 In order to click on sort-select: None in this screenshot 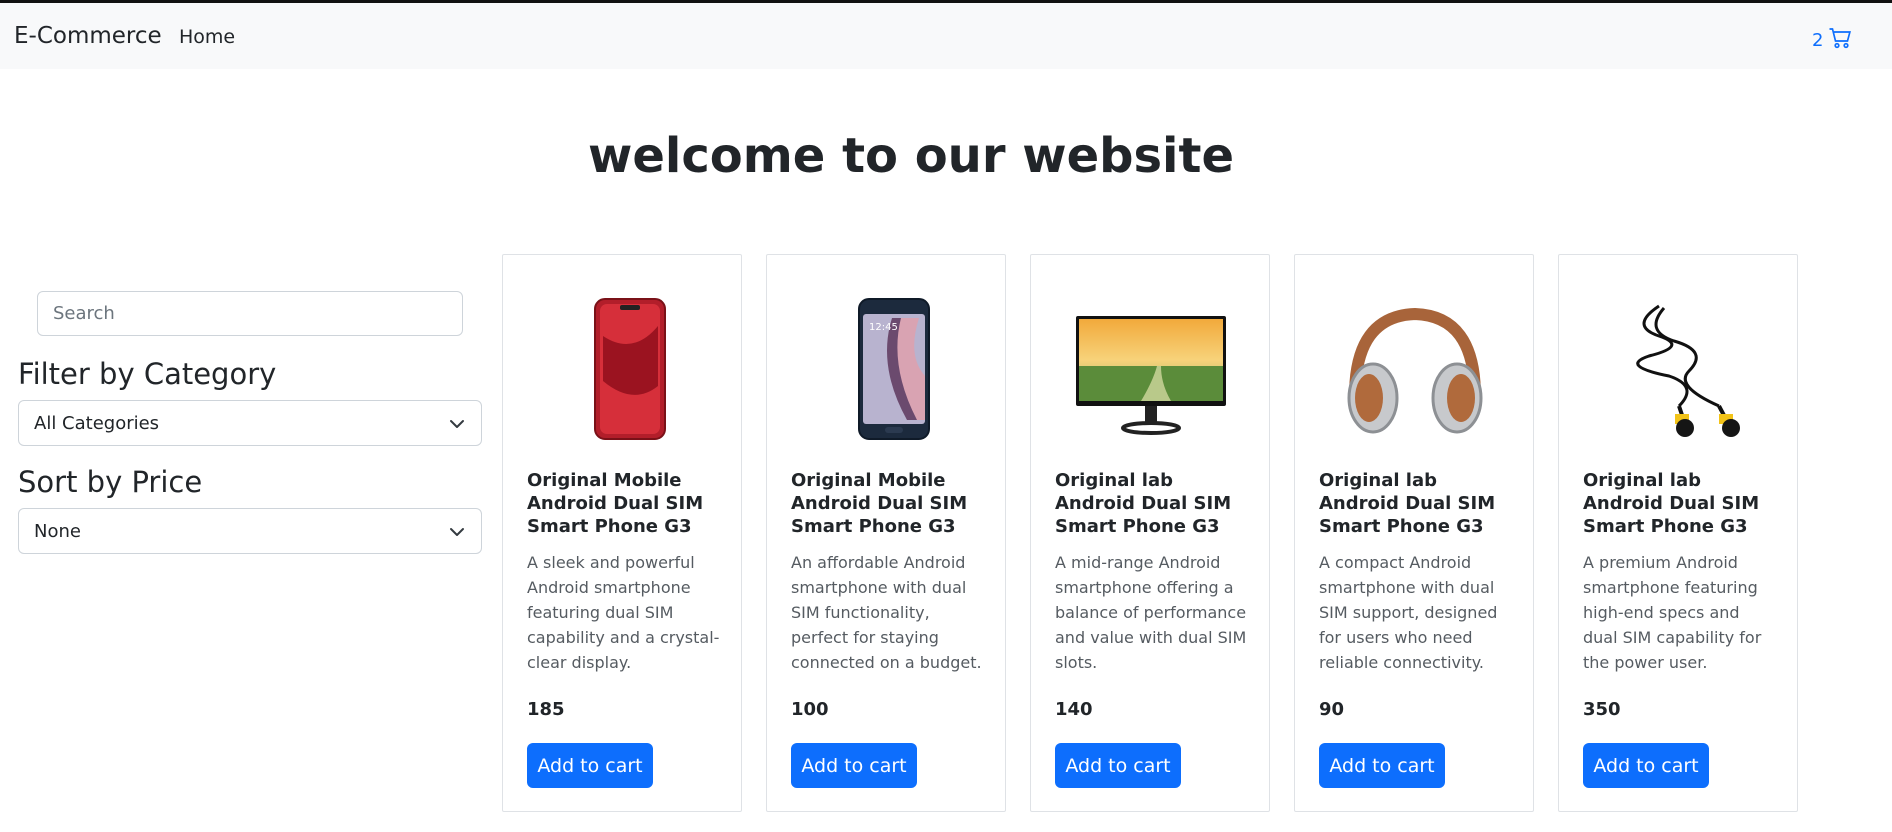, I will do `click(250, 531)`.